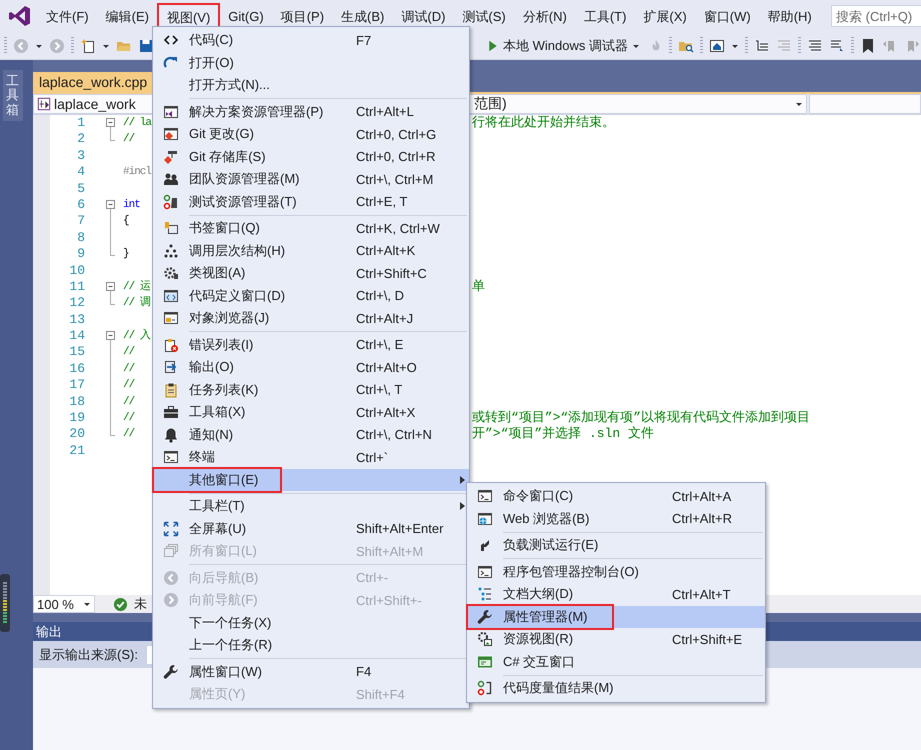  What do you see at coordinates (311, 367) in the screenshot?
I see `menu-item: 输出(O) Ctrl+Alt+O` at bounding box center [311, 367].